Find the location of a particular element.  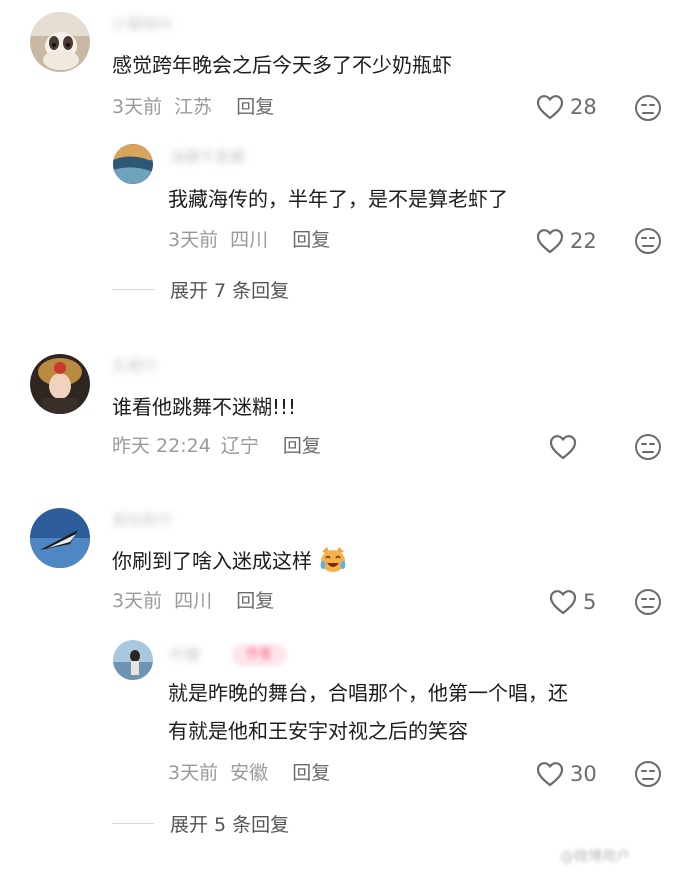

comment-text: 谁看他跳舞不迷糊!!! is located at coordinates (204, 407).